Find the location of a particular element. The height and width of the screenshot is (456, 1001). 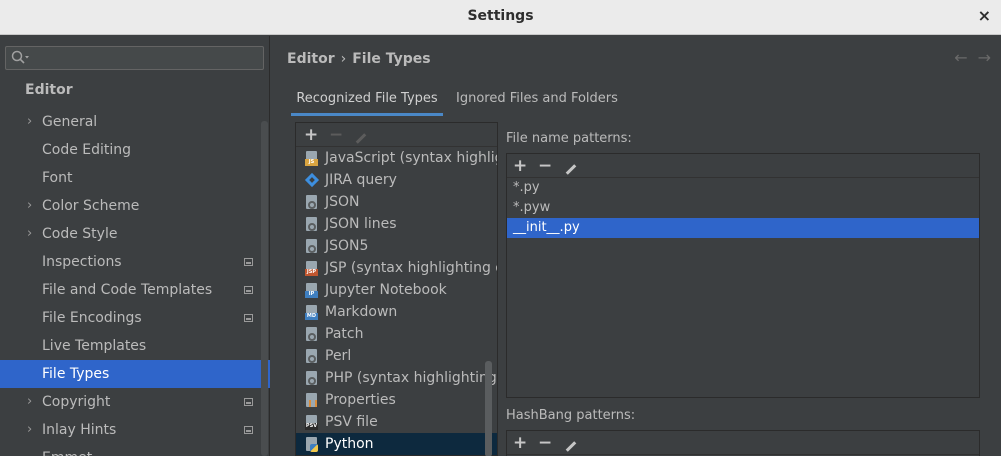

file-type-label: Python is located at coordinates (349, 444).